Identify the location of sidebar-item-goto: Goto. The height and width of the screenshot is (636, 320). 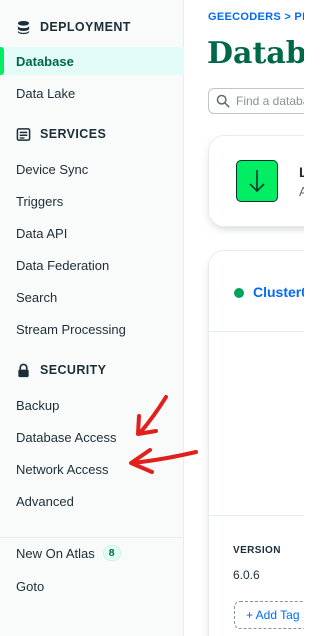
(92, 586).